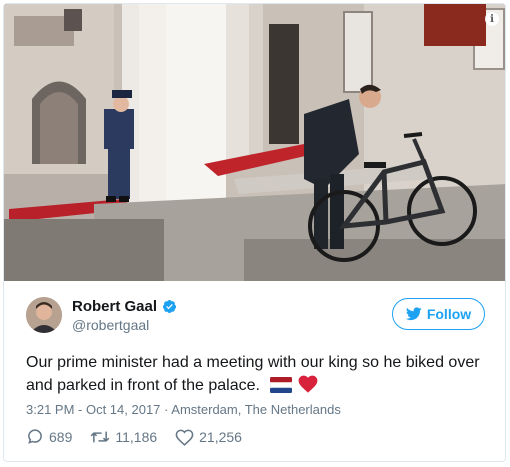 The height and width of the screenshot is (467, 510). I want to click on tweet-actions: 689 11,186 21,256, so click(143, 437).